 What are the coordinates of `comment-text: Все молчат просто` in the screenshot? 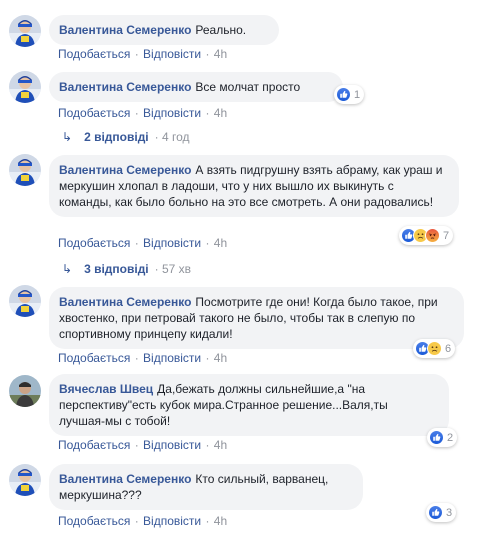 It's located at (248, 87).